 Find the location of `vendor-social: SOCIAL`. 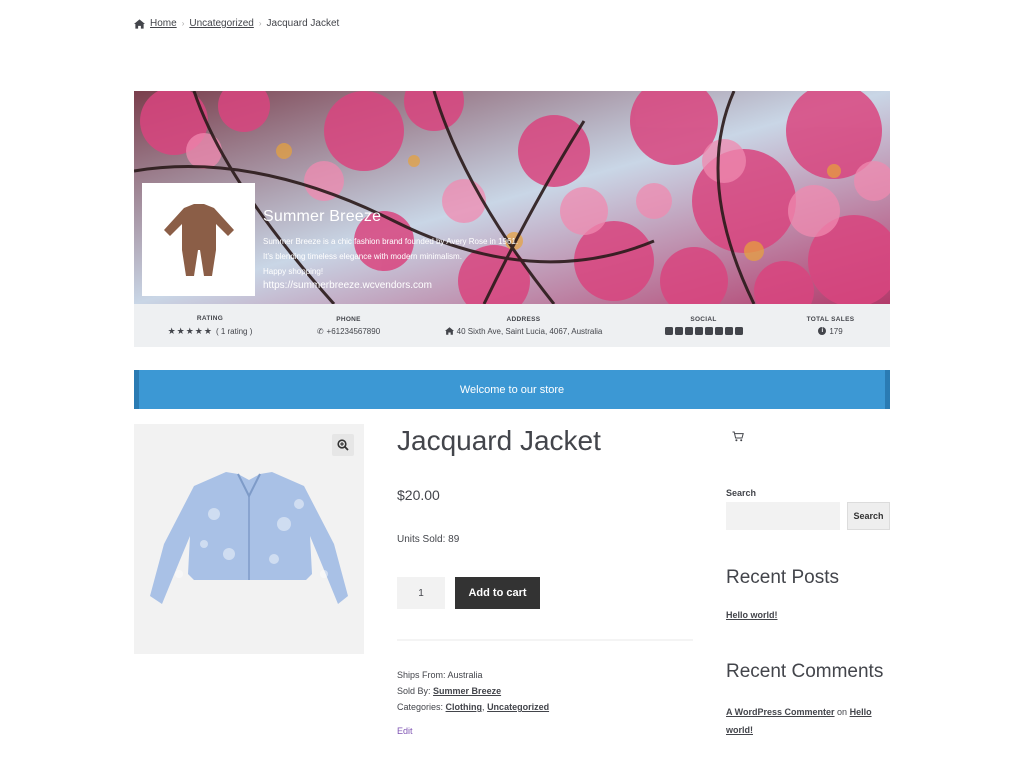

vendor-social: SOCIAL is located at coordinates (703, 325).